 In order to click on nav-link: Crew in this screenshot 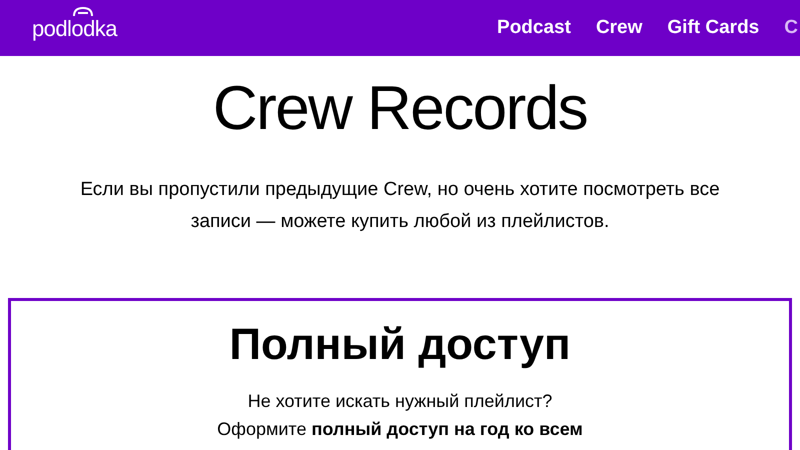, I will do `click(619, 28)`.